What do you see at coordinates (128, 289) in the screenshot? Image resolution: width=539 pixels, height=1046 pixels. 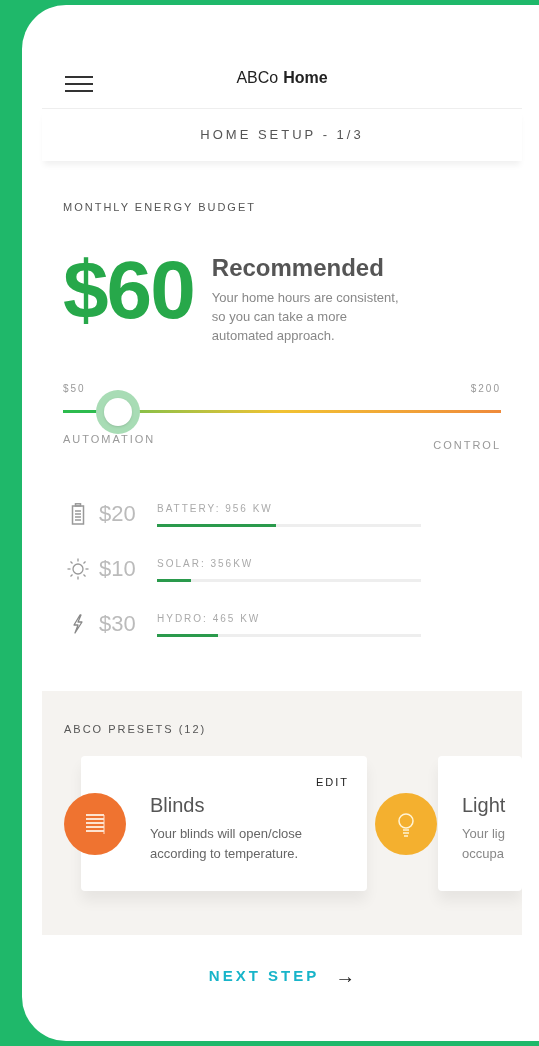 I see `budget-amount: $60` at bounding box center [128, 289].